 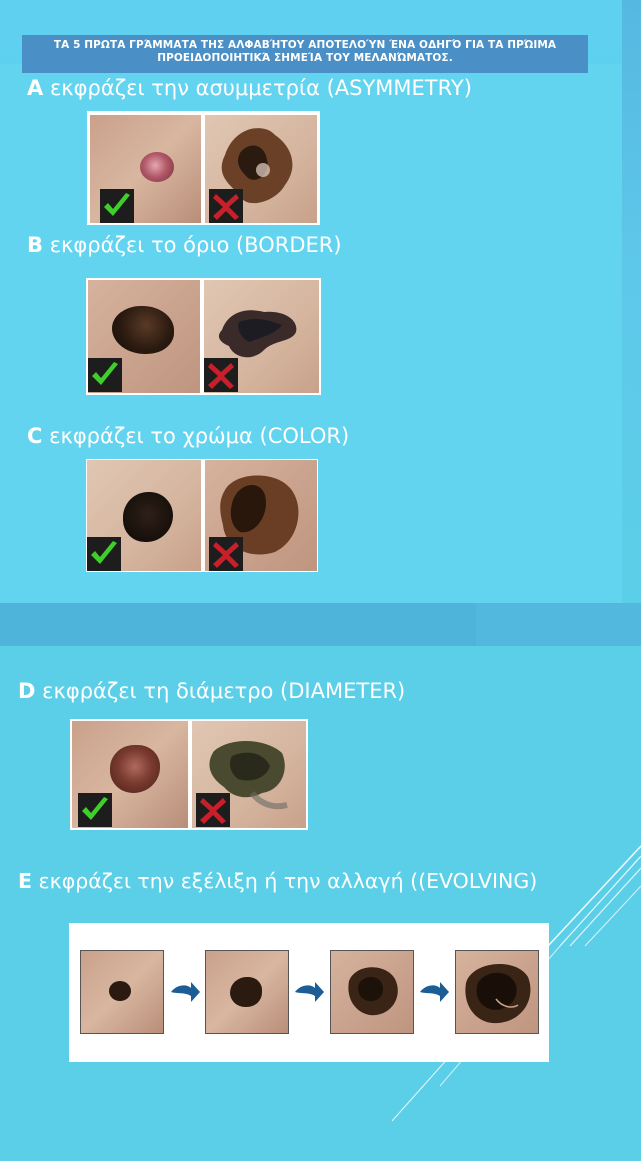 I want to click on criterion-letter: B, so click(x=35, y=245).